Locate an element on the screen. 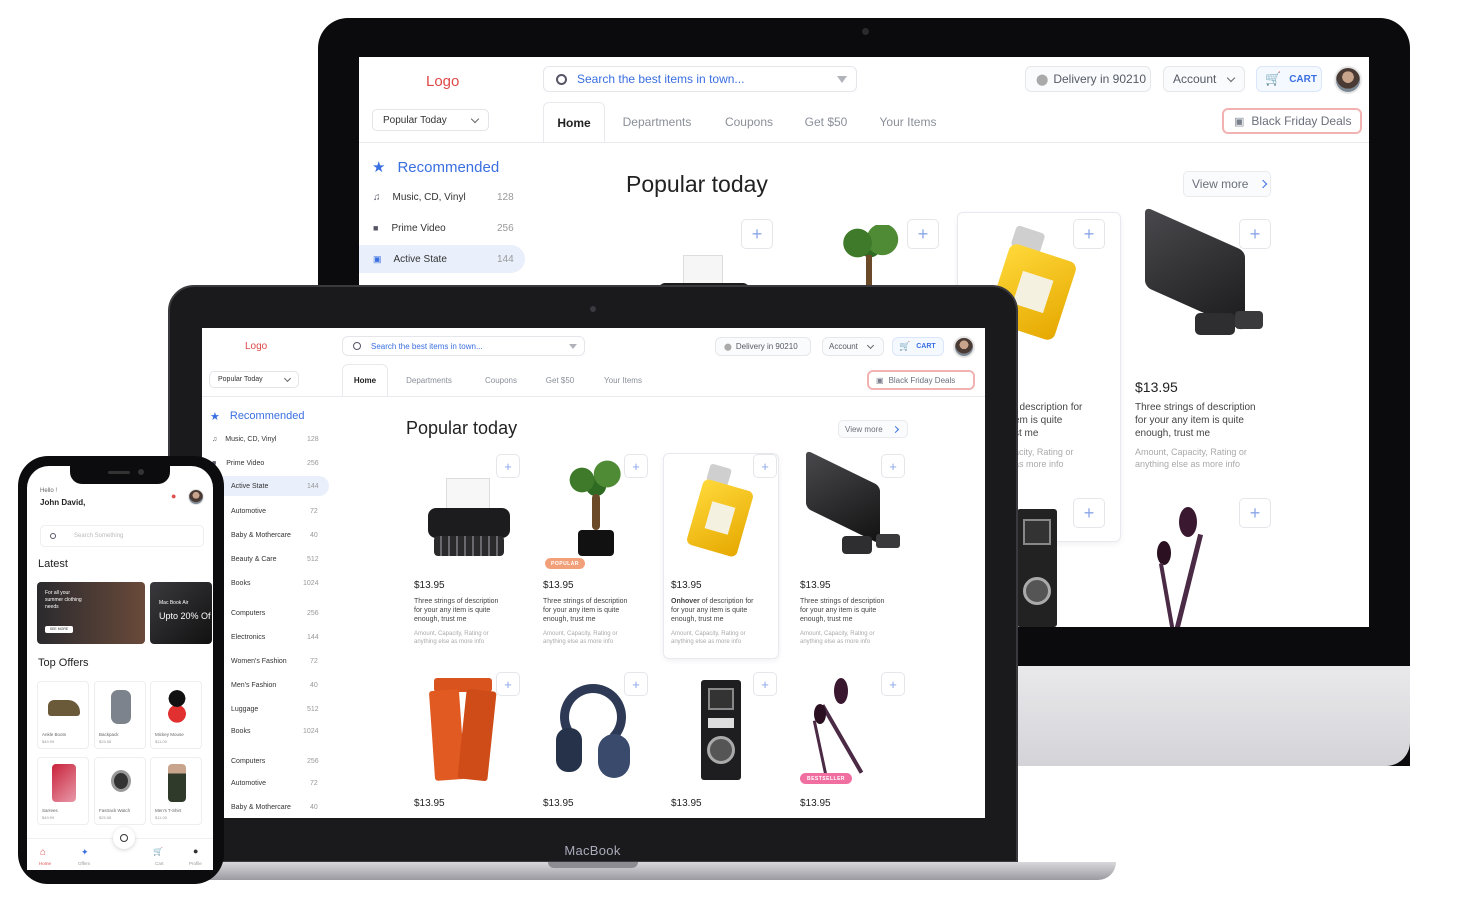  offer-card: Backpack $25.58 is located at coordinates (120, 715).